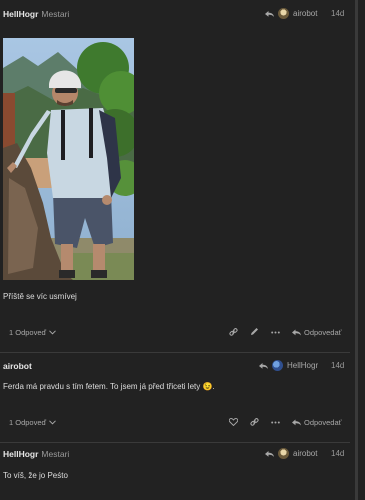  I want to click on username: airobot, so click(17, 366).